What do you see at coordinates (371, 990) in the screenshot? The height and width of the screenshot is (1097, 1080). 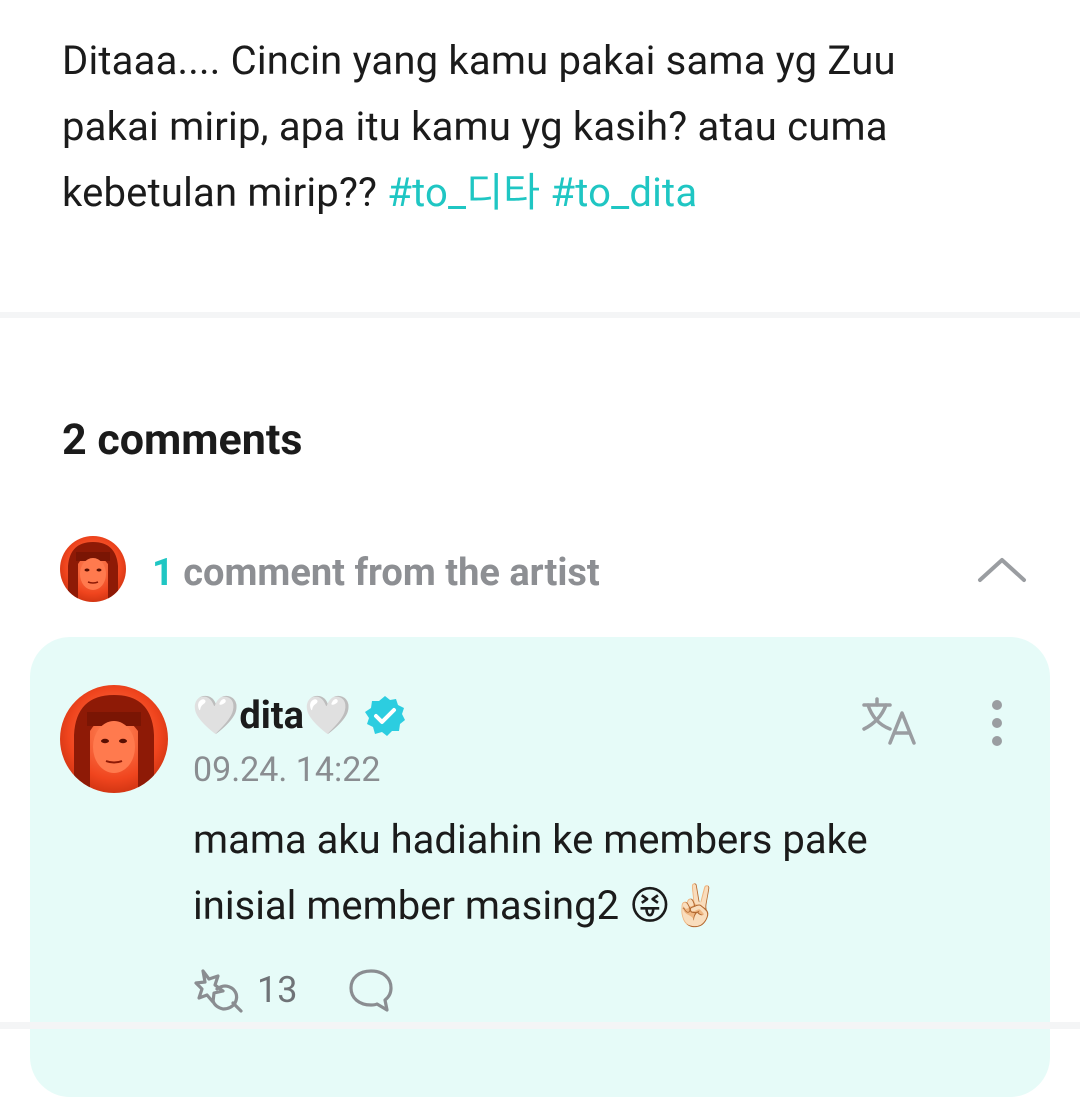 I see `reply-icon` at bounding box center [371, 990].